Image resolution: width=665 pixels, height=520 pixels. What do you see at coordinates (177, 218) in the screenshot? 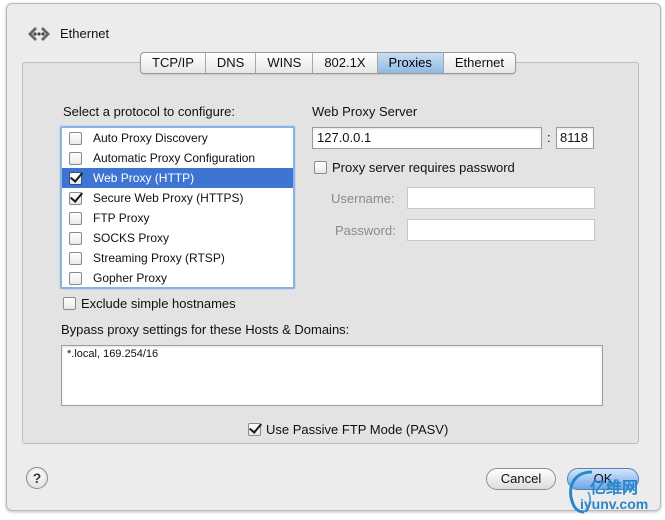
I see `protocol-item-ftp-proxy: FTP Proxy` at bounding box center [177, 218].